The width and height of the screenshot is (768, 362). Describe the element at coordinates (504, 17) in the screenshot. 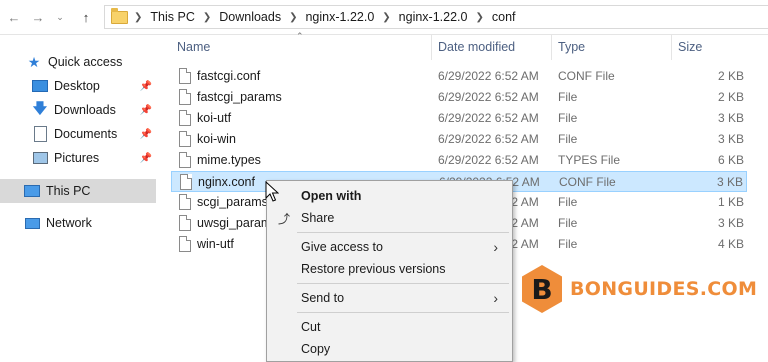

I see `breadcrumb-conf: conf` at that location.